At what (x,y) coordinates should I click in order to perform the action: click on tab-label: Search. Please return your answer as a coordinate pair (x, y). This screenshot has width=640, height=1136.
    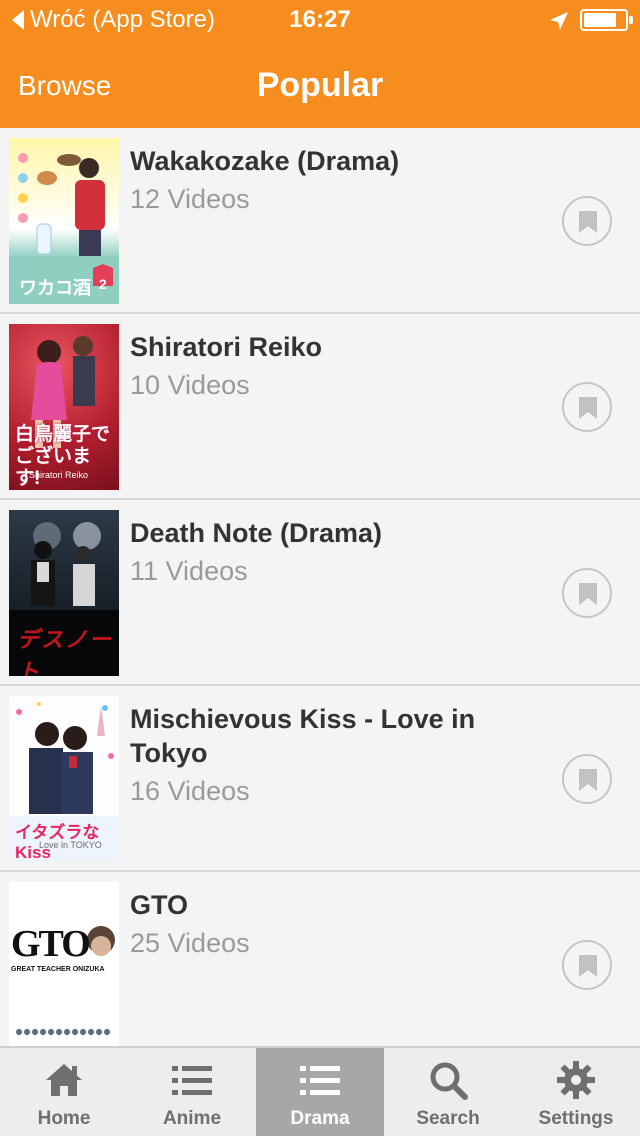
    Looking at the image, I should click on (448, 1118).